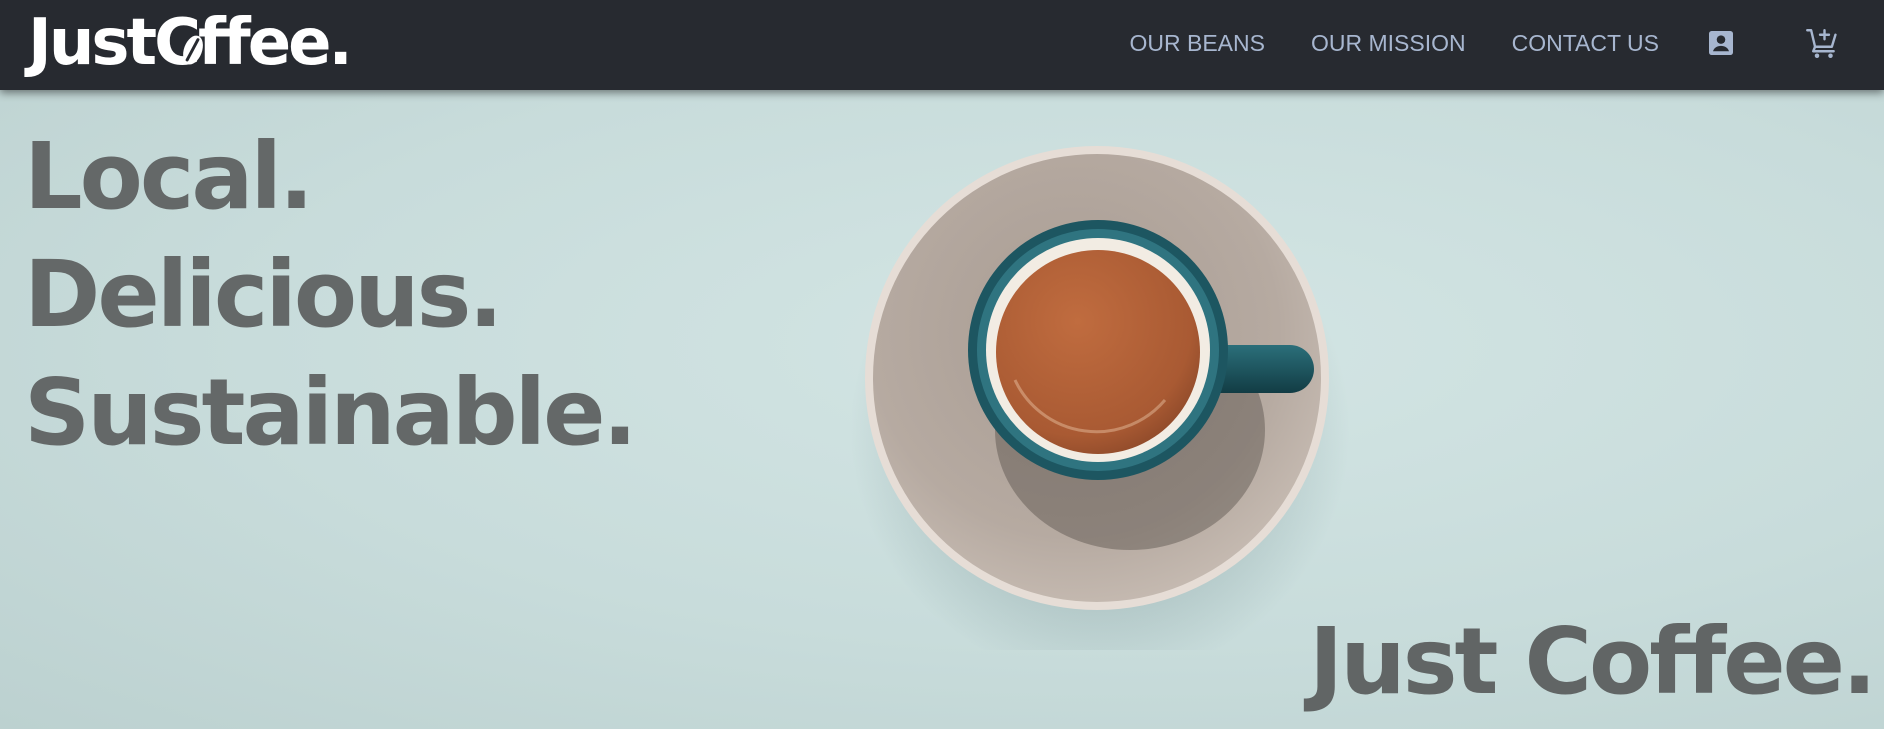  Describe the element at coordinates (263, 294) in the screenshot. I see `tagline-delicious: Delicious.` at that location.